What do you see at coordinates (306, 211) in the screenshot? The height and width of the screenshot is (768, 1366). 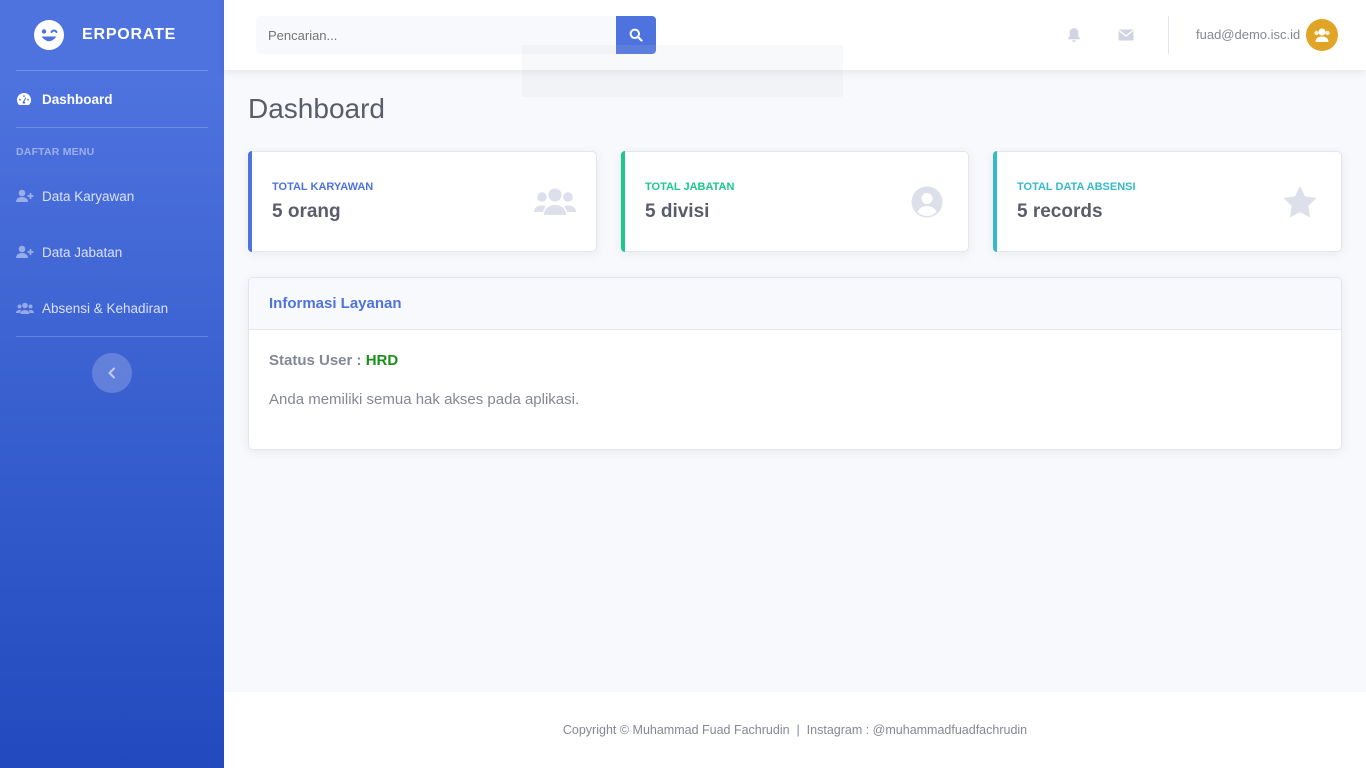 I see `card-value: 5 orang` at bounding box center [306, 211].